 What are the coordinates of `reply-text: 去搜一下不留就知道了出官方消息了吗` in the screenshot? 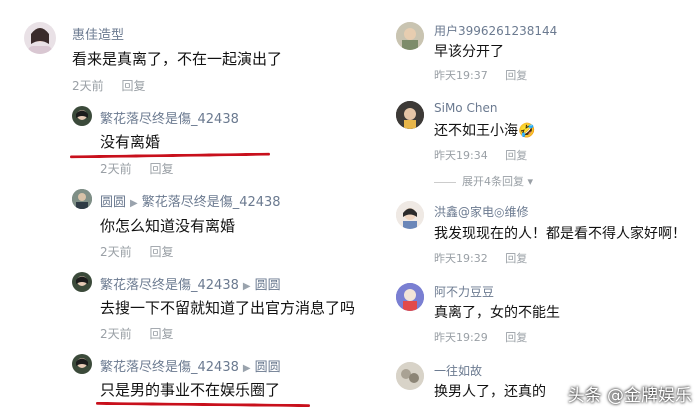 It's located at (228, 308).